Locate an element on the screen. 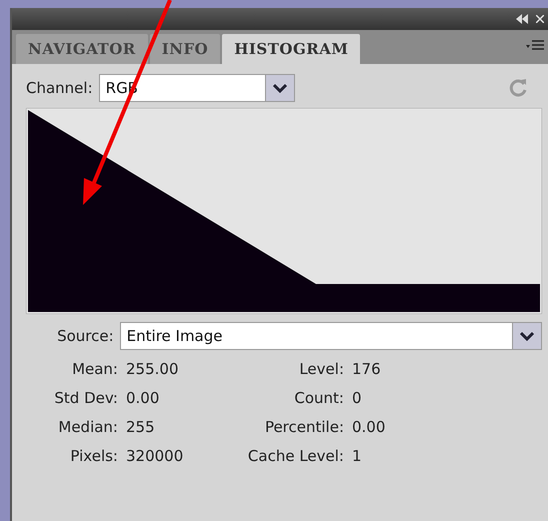 The image size is (548, 521). panel-tab: HISTOGRAM is located at coordinates (291, 49).